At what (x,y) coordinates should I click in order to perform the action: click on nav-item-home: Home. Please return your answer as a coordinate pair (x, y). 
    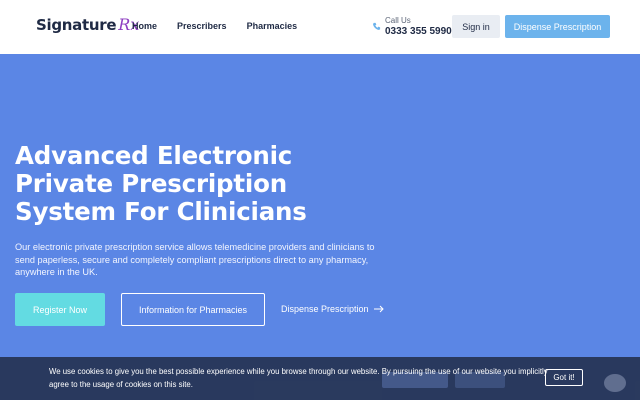
    Looking at the image, I should click on (144, 26).